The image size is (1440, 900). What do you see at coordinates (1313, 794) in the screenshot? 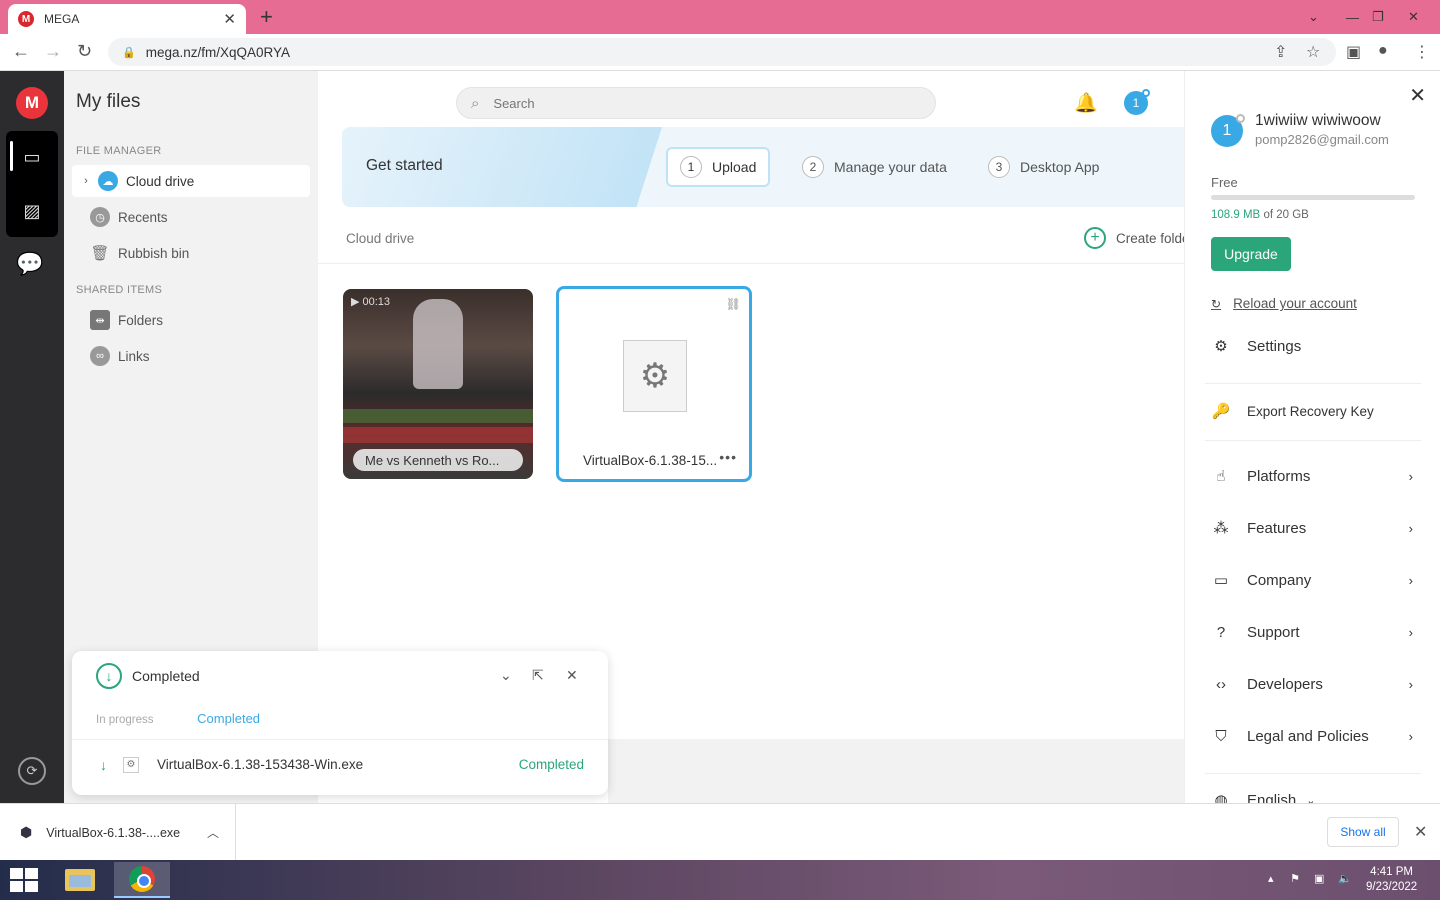
I see `menu-language: ◍ English ⌄` at bounding box center [1313, 794].